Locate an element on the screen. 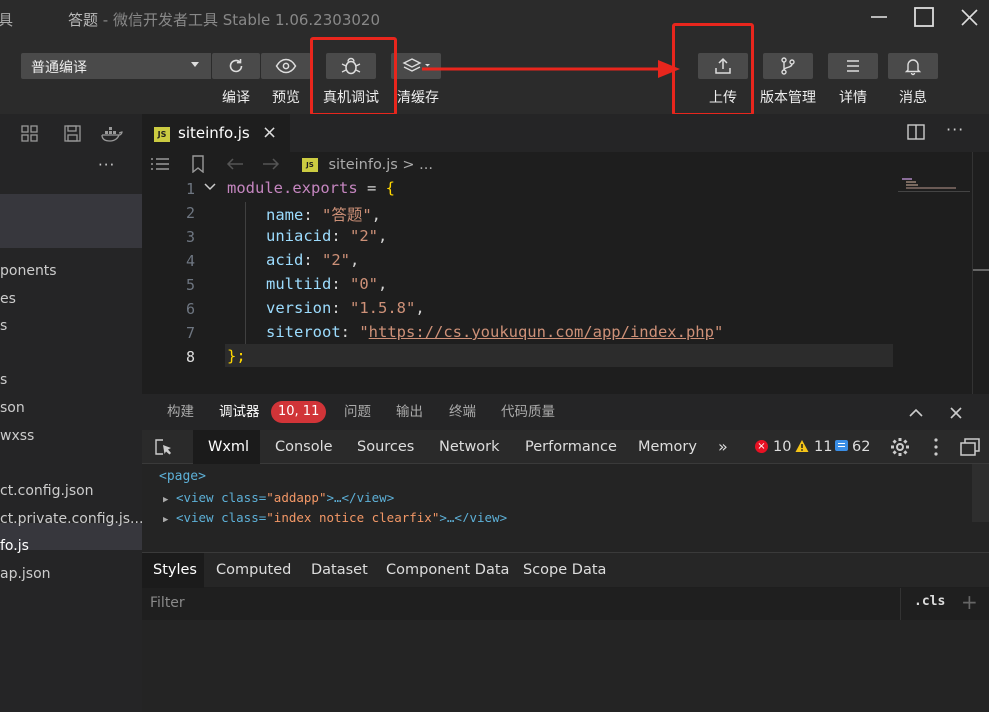  save-icon is located at coordinates (73, 136).